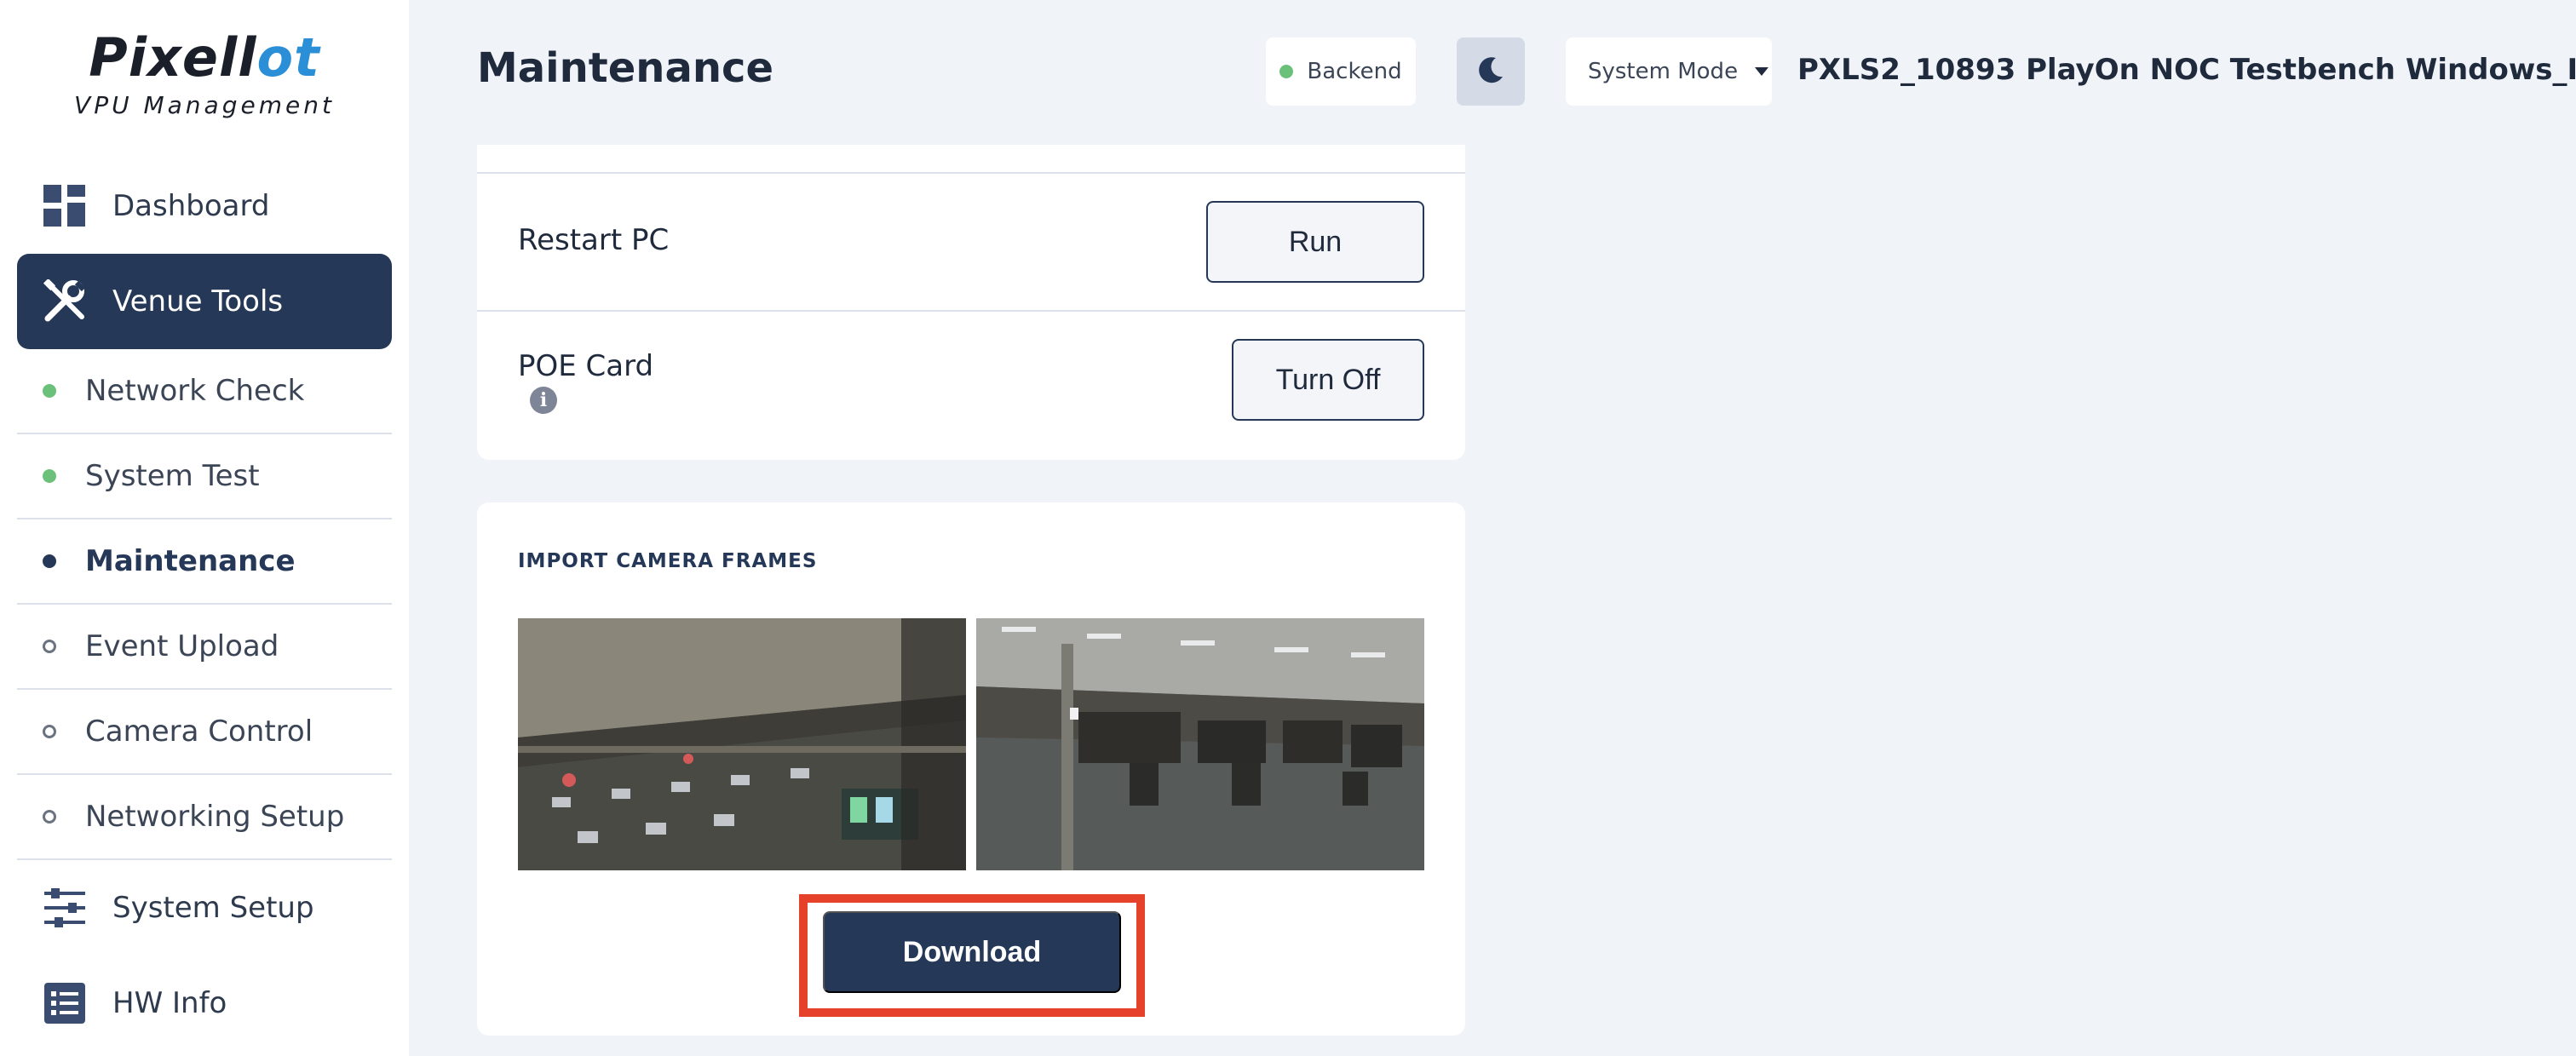 The image size is (2576, 1056). Describe the element at coordinates (1762, 71) in the screenshot. I see `caret-down-icon` at that location.